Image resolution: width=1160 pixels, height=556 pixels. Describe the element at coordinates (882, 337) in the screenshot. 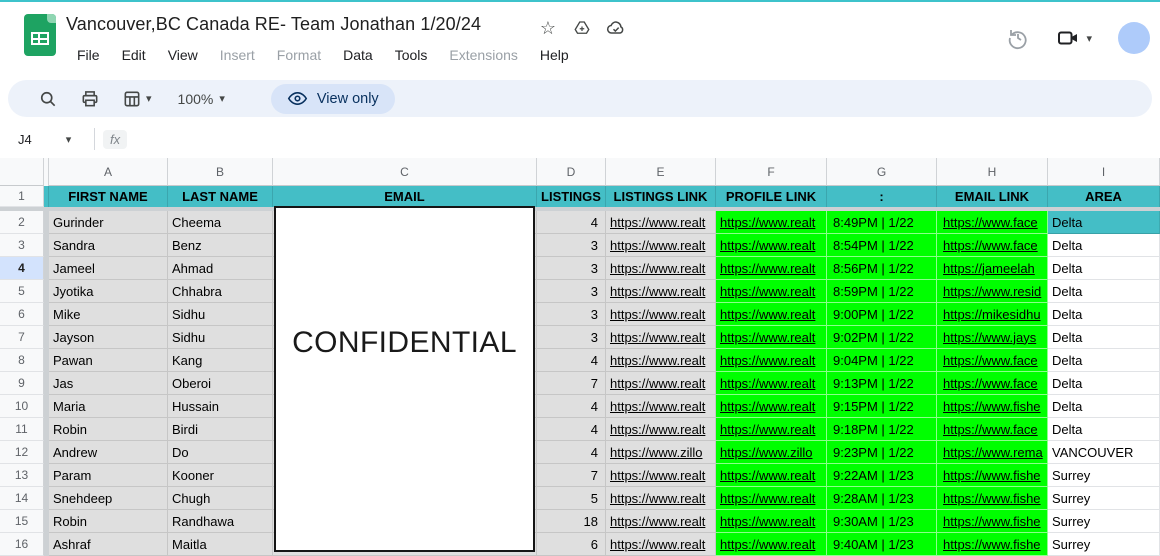

I see `cell-time: 9:02PM | 1/22` at that location.